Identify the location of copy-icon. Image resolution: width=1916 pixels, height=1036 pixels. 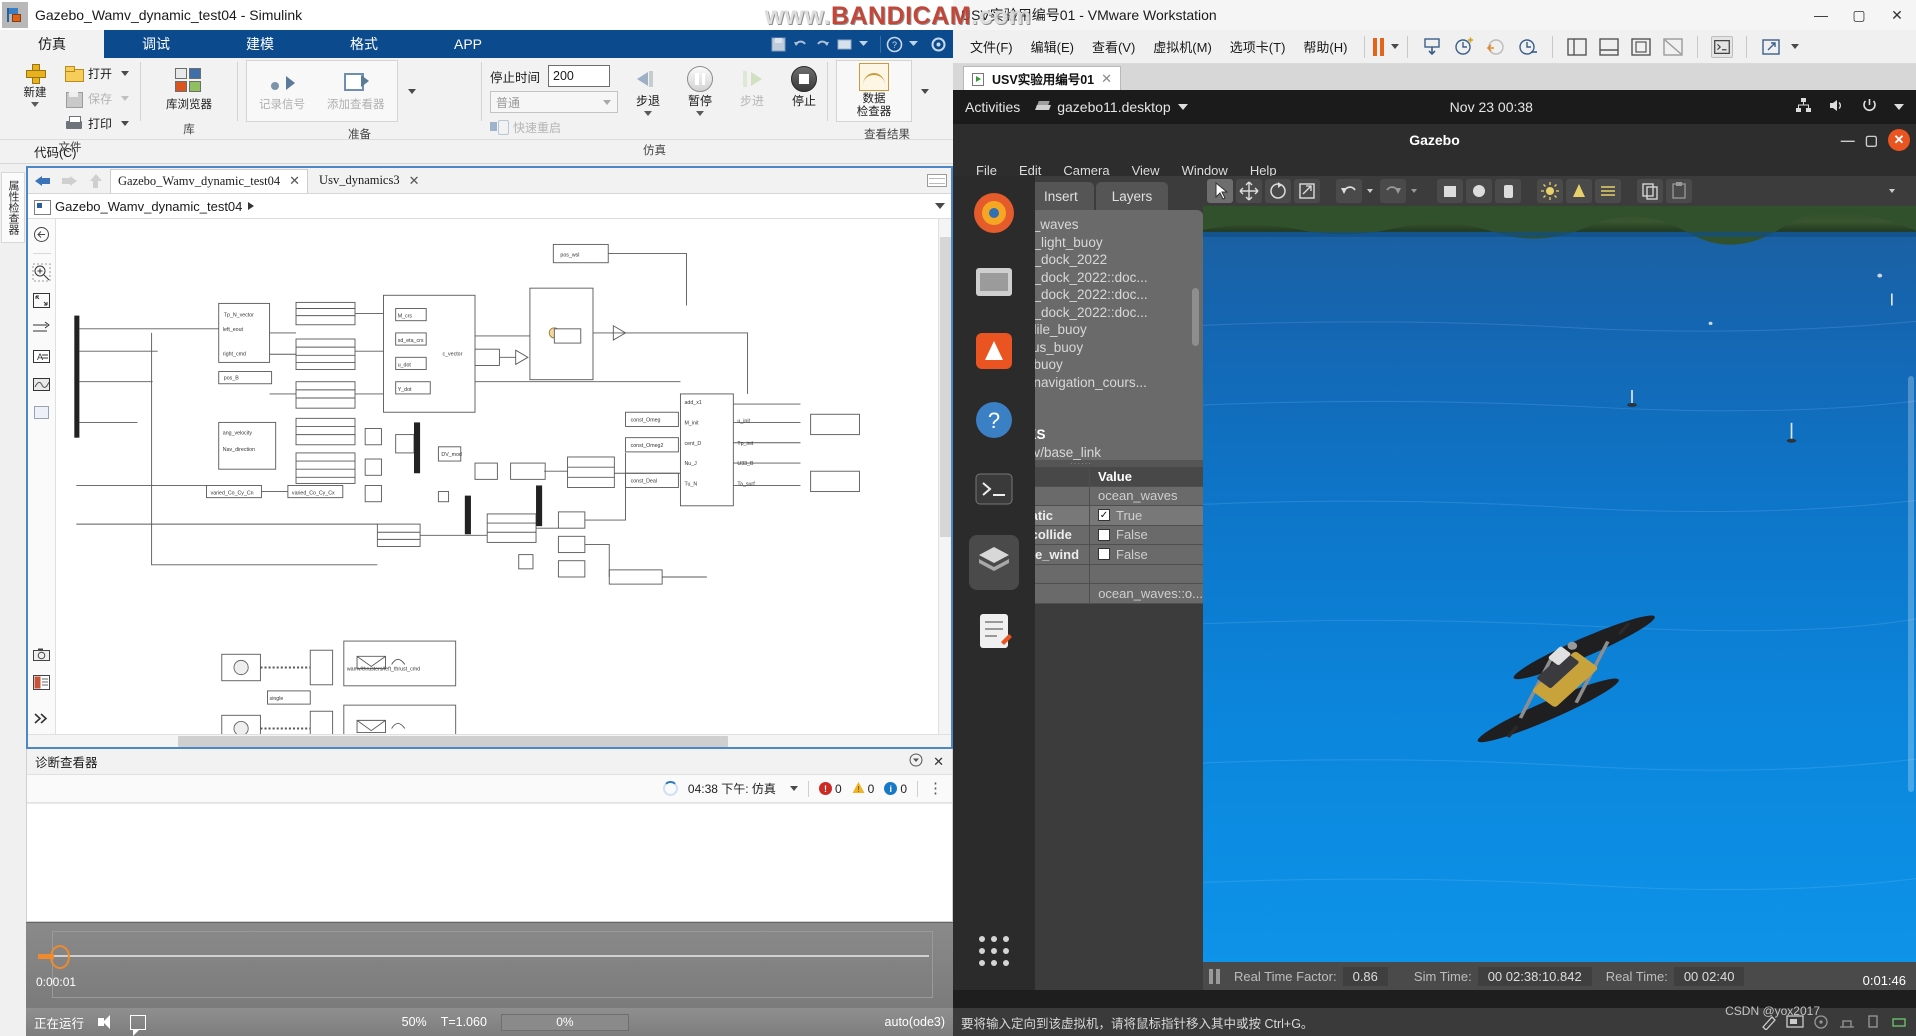
(1650, 191).